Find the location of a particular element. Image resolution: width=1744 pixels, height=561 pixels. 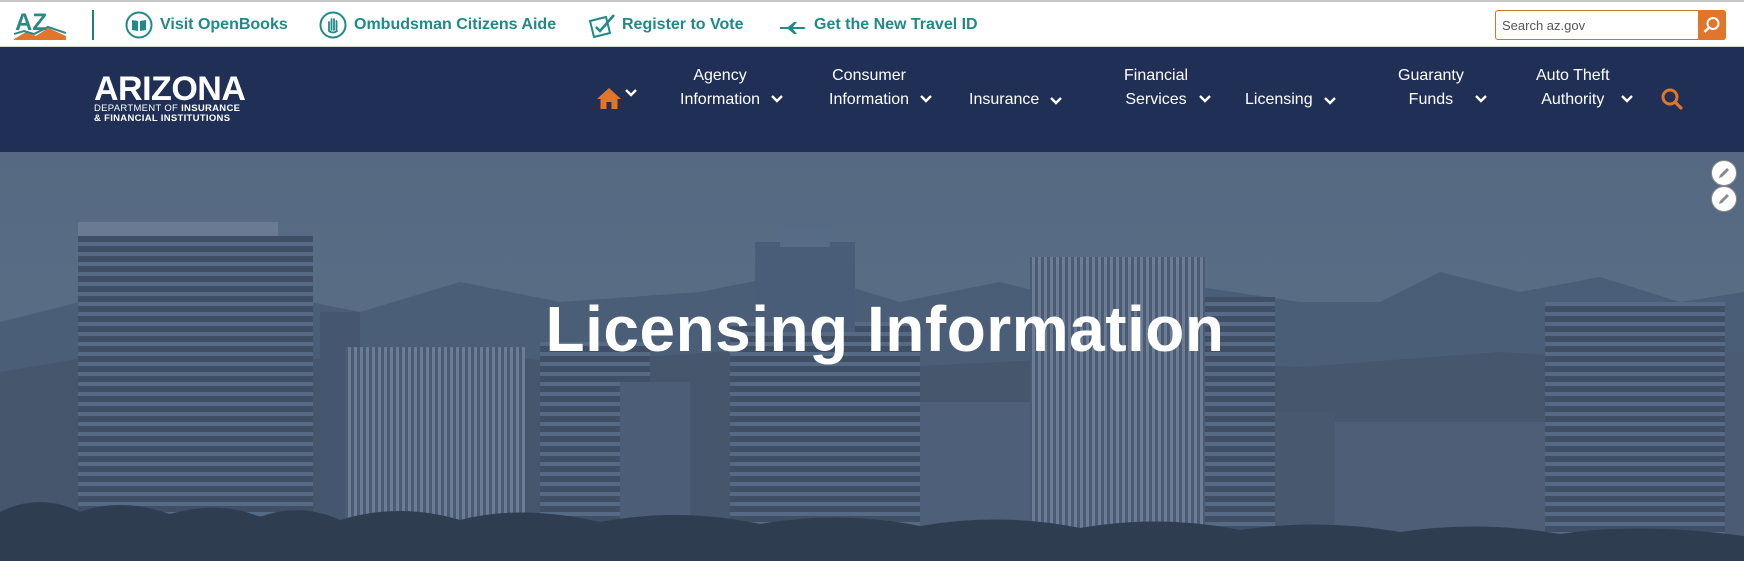

brand-line-2: & FINANCIAL INSTITUTIONS is located at coordinates (162, 118).